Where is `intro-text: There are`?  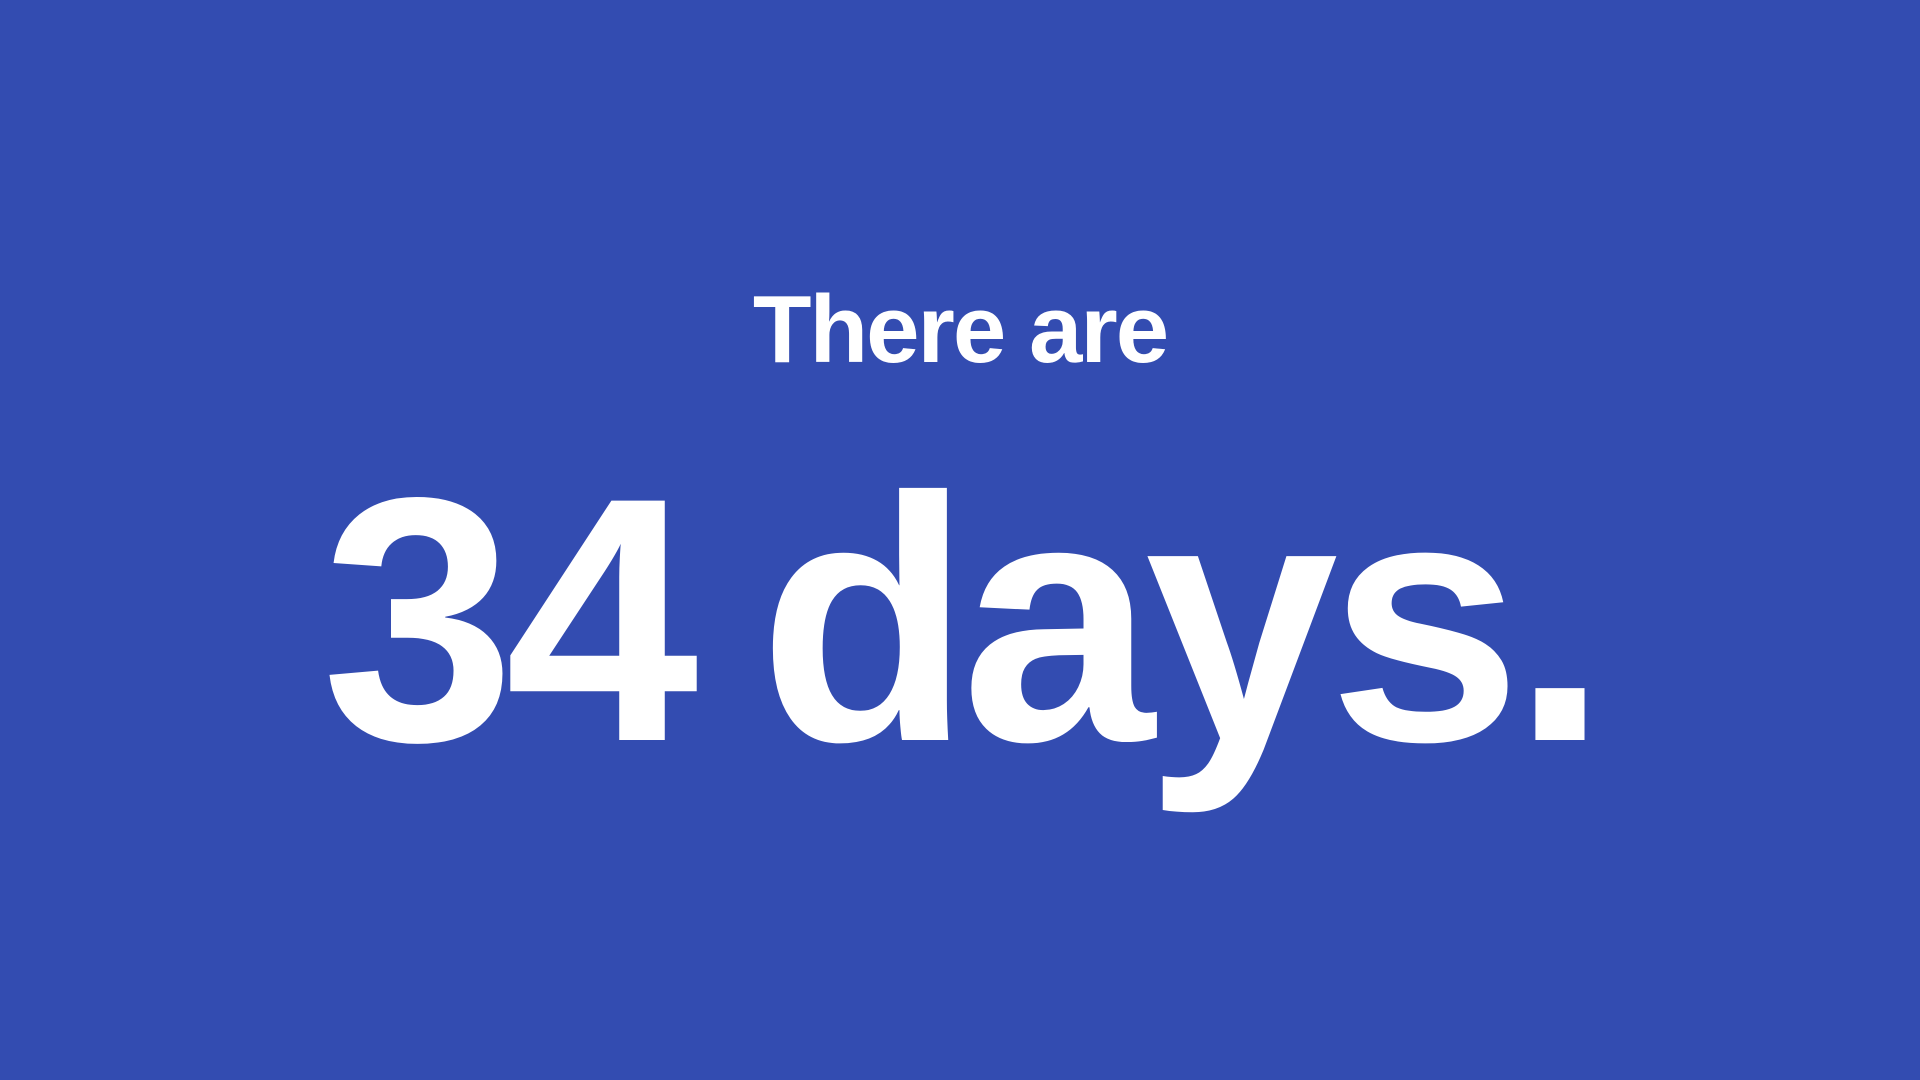 intro-text: There are is located at coordinates (960, 329).